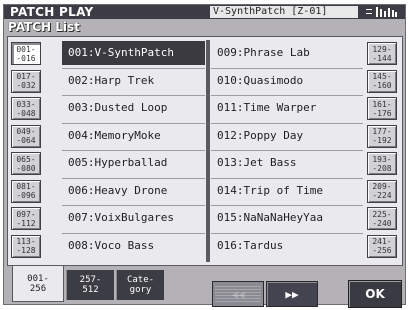 The height and width of the screenshot is (310, 410). I want to click on tab-range-257-512: 257- 512, so click(90, 285).